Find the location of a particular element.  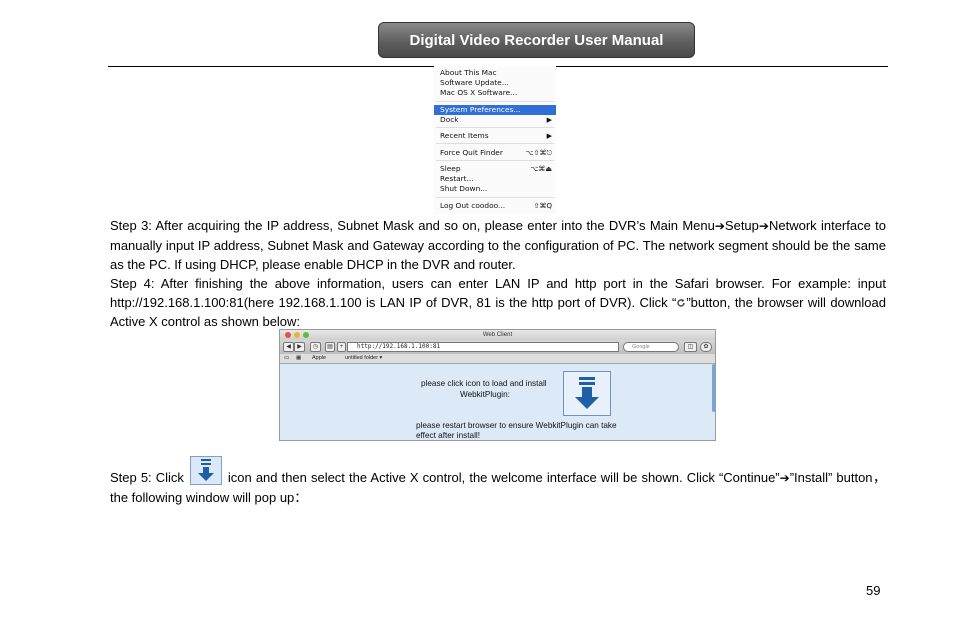

manual-header-title: Digital Video Recorder User Manual is located at coordinates (536, 40).